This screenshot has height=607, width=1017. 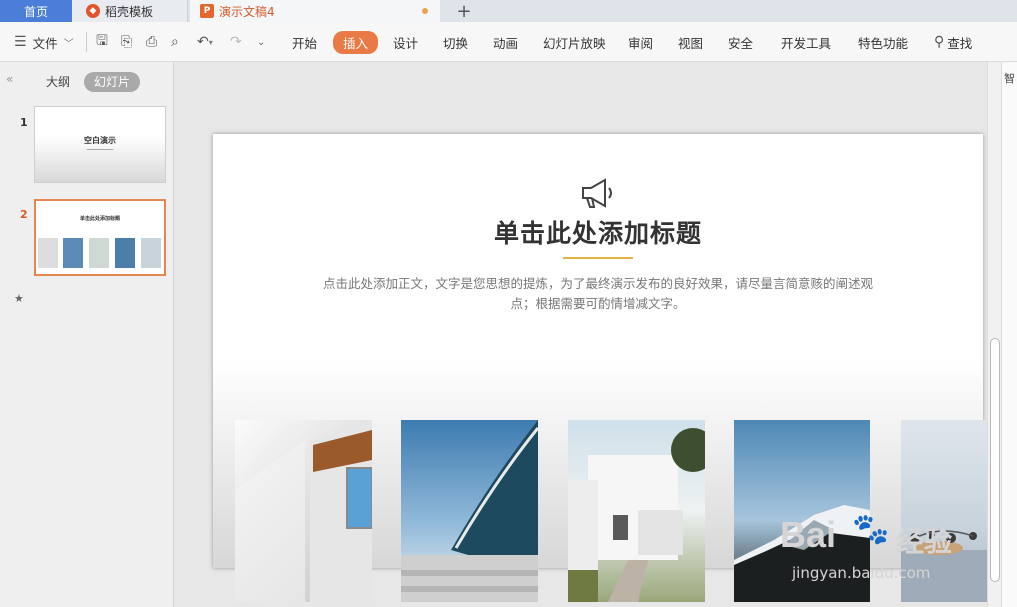 I want to click on print-preview-button: ⌕, so click(x=175, y=42).